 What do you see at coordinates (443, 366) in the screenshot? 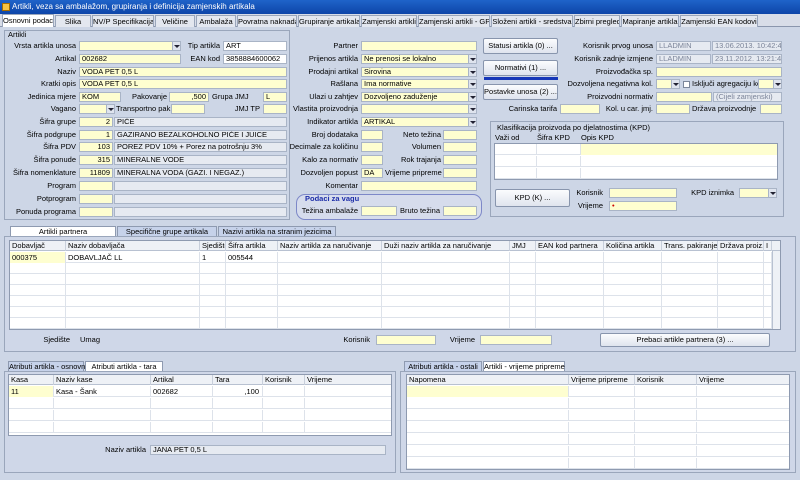
I see `tab-atributi-ostali: Atributi artikla - ostali` at bounding box center [443, 366].